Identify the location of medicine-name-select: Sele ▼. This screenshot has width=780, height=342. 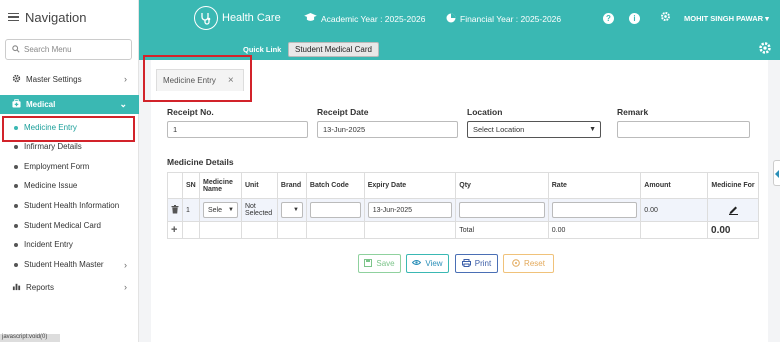
(220, 210).